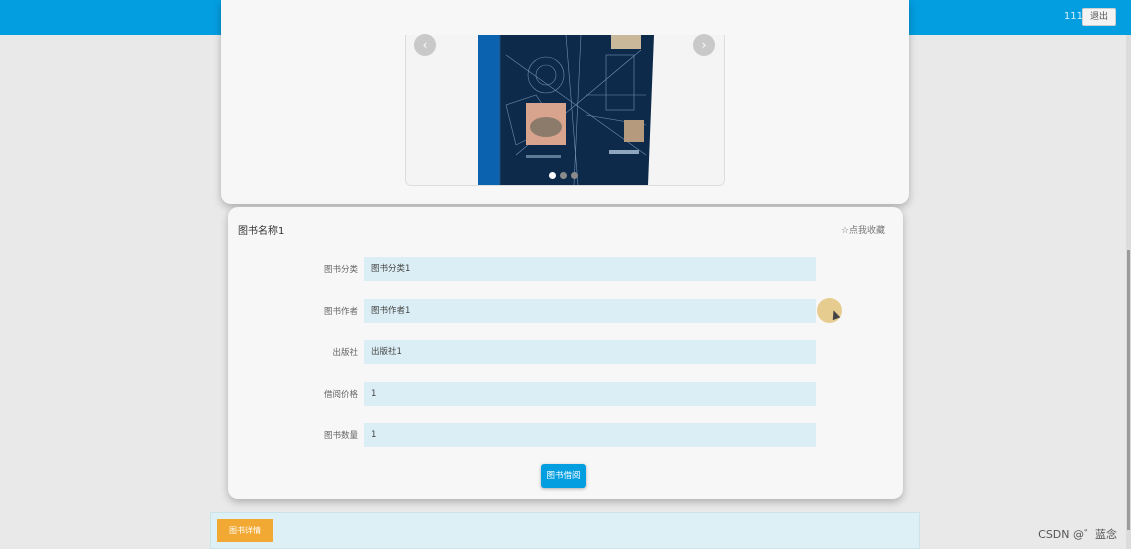  Describe the element at coordinates (590, 311) in the screenshot. I see `author-field: 图书作者1` at that location.